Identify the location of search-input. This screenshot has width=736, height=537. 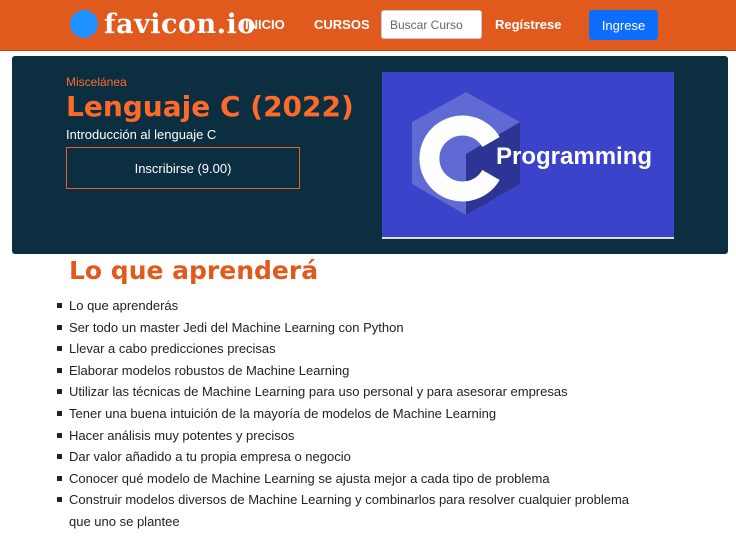
(431, 24).